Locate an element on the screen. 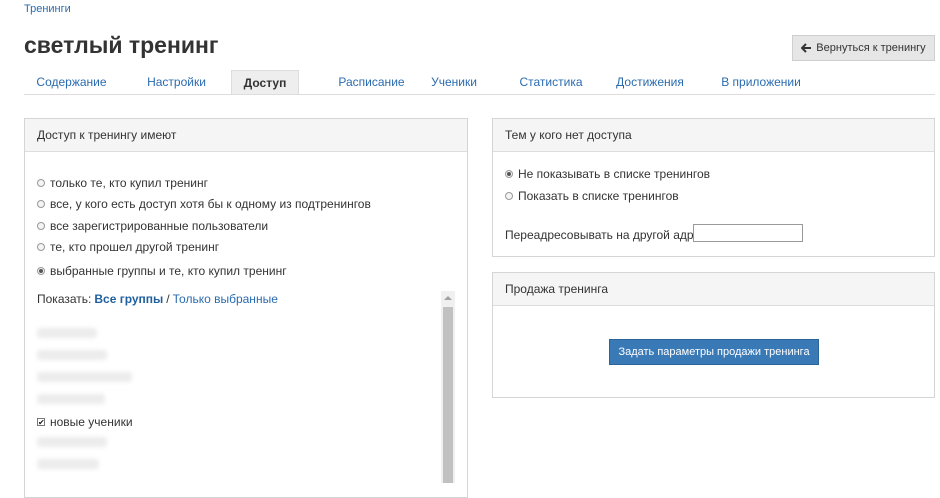 The width and height of the screenshot is (940, 498). breadcrumb-trainings: Тренинги is located at coordinates (47, 9).